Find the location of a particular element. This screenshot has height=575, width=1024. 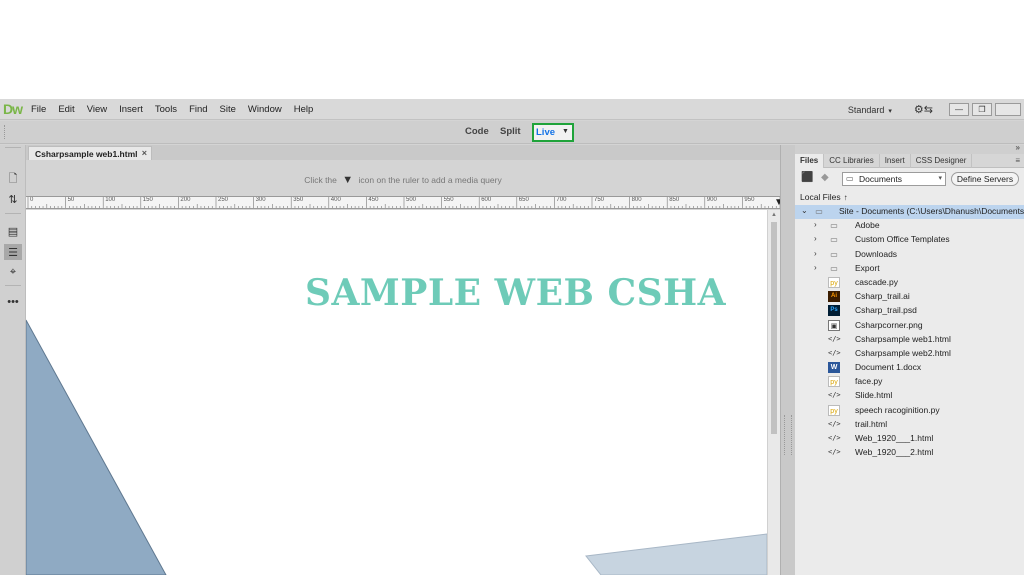

python-file-icon: py is located at coordinates (834, 282).